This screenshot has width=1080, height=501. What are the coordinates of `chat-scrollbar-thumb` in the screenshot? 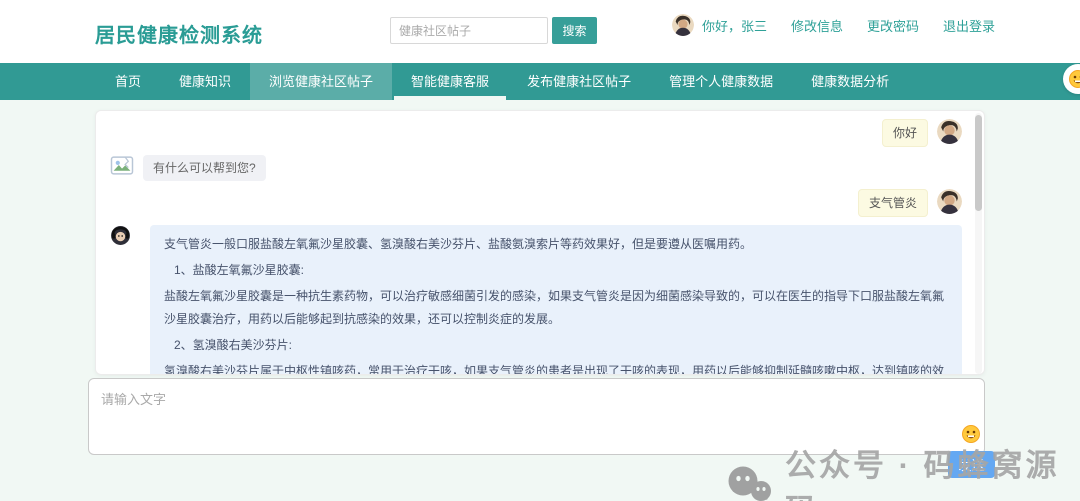 It's located at (978, 163).